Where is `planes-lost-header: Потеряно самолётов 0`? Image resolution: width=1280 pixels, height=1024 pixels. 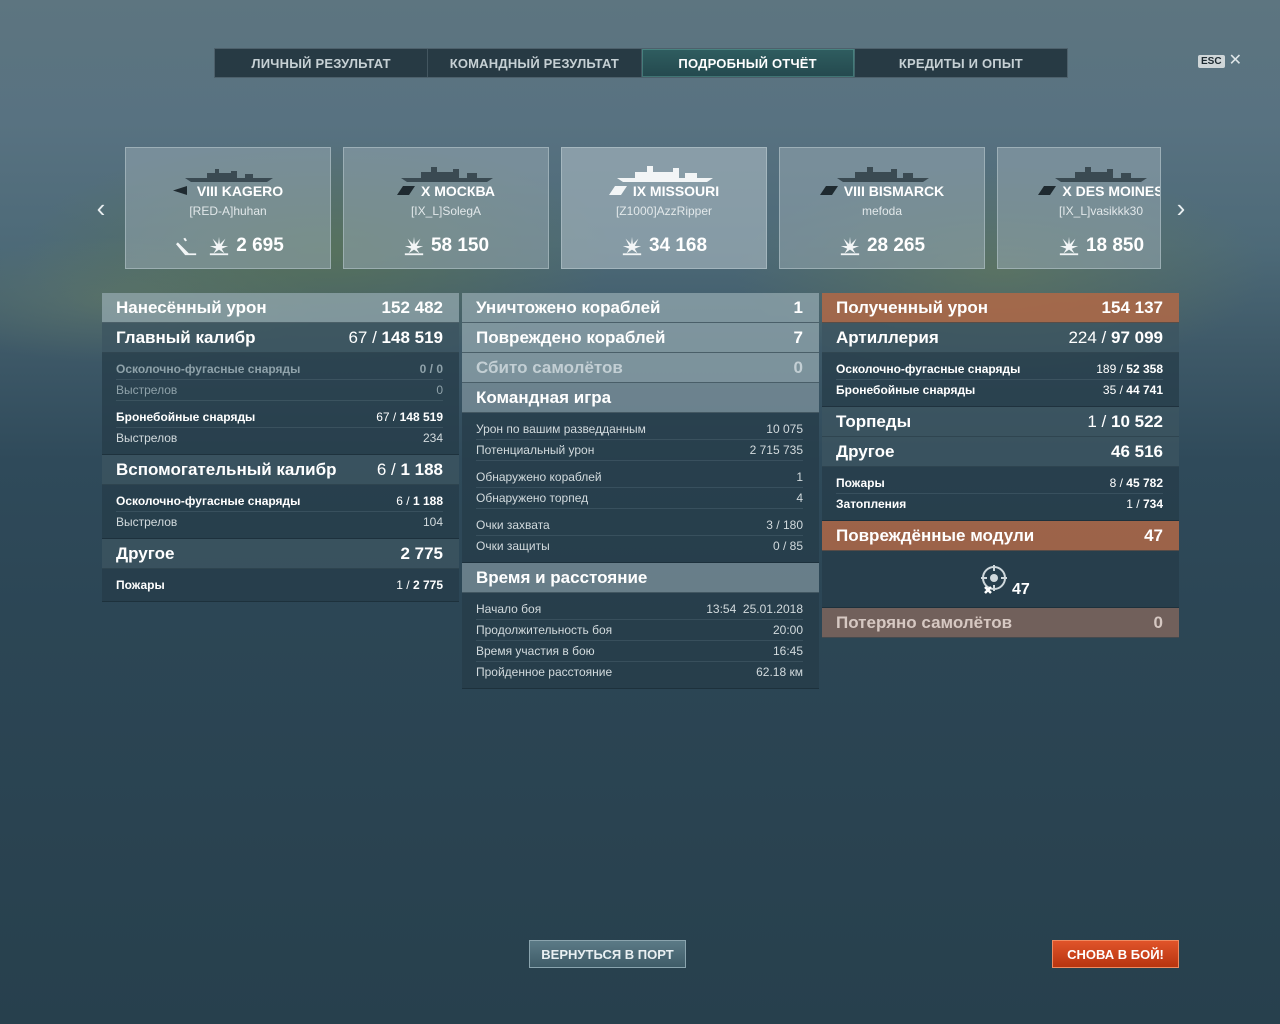 planes-lost-header: Потеряно самолётов 0 is located at coordinates (1000, 623).